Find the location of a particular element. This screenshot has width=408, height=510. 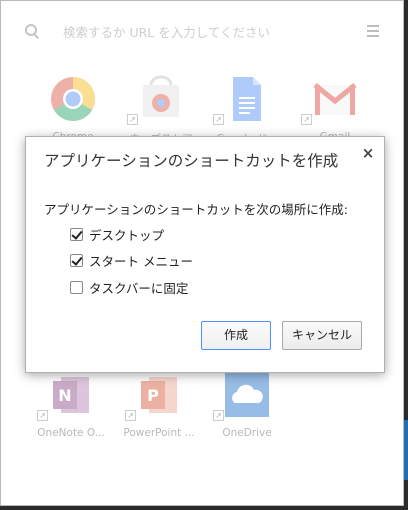

close-icon: × is located at coordinates (368, 153).